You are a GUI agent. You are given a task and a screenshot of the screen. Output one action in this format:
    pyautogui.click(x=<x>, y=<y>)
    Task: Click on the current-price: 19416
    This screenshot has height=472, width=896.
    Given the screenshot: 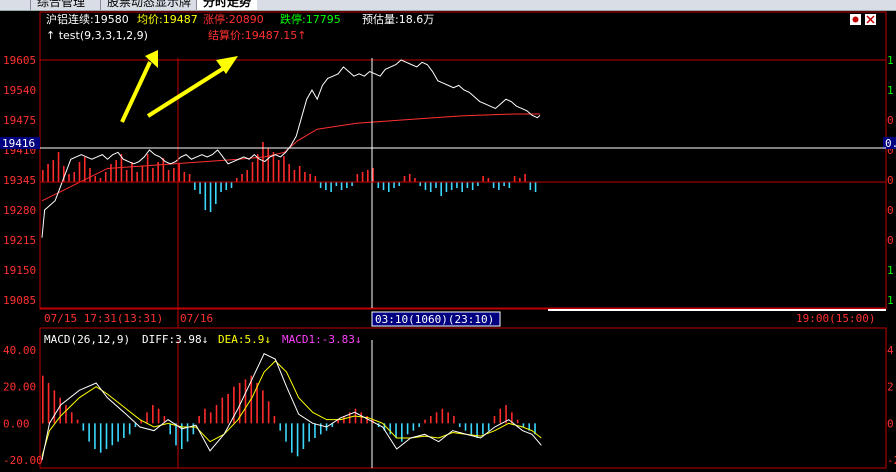 What is the action you would take?
    pyautogui.click(x=18, y=143)
    